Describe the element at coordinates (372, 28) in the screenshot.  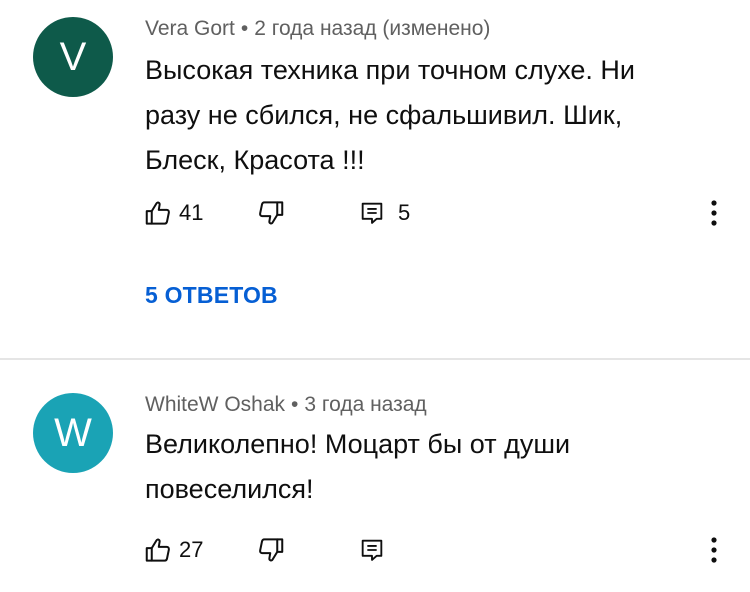
I see `comment-timestamp: 2 года назад (изменено)` at that location.